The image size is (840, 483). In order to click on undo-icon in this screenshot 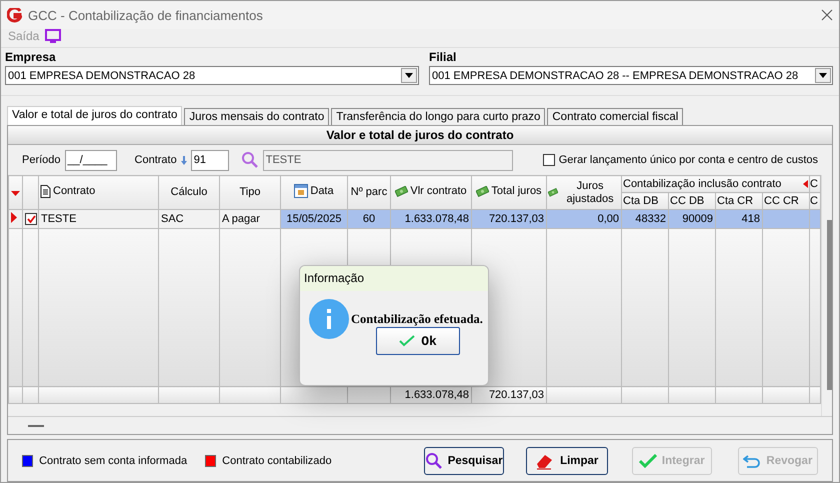, I will do `click(752, 461)`.